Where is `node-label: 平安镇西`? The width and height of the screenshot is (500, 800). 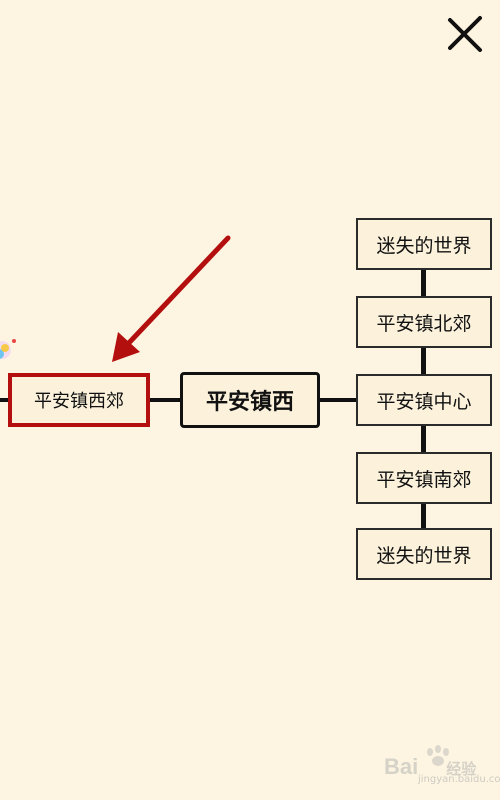 node-label: 平安镇西 is located at coordinates (249, 402).